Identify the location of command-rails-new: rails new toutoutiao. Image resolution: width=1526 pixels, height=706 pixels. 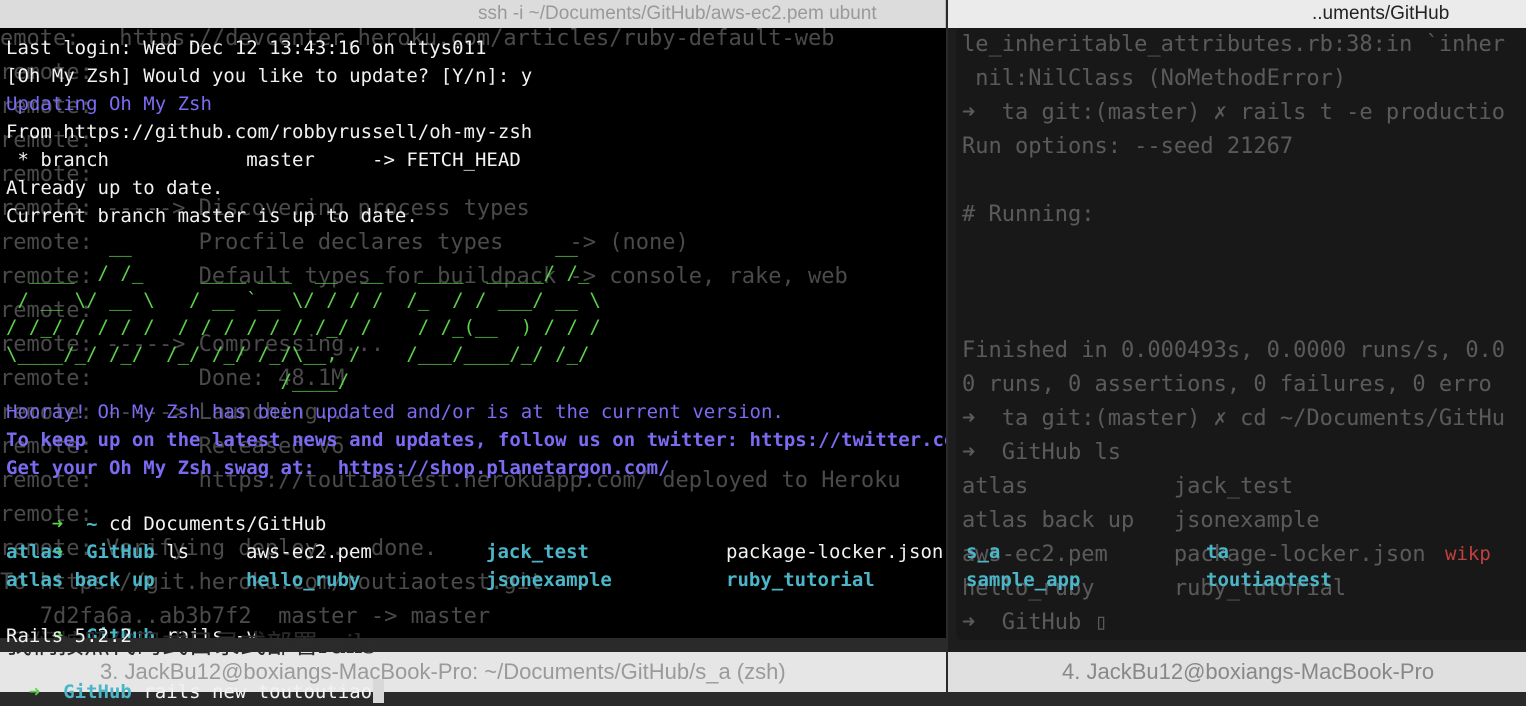
(257, 692).